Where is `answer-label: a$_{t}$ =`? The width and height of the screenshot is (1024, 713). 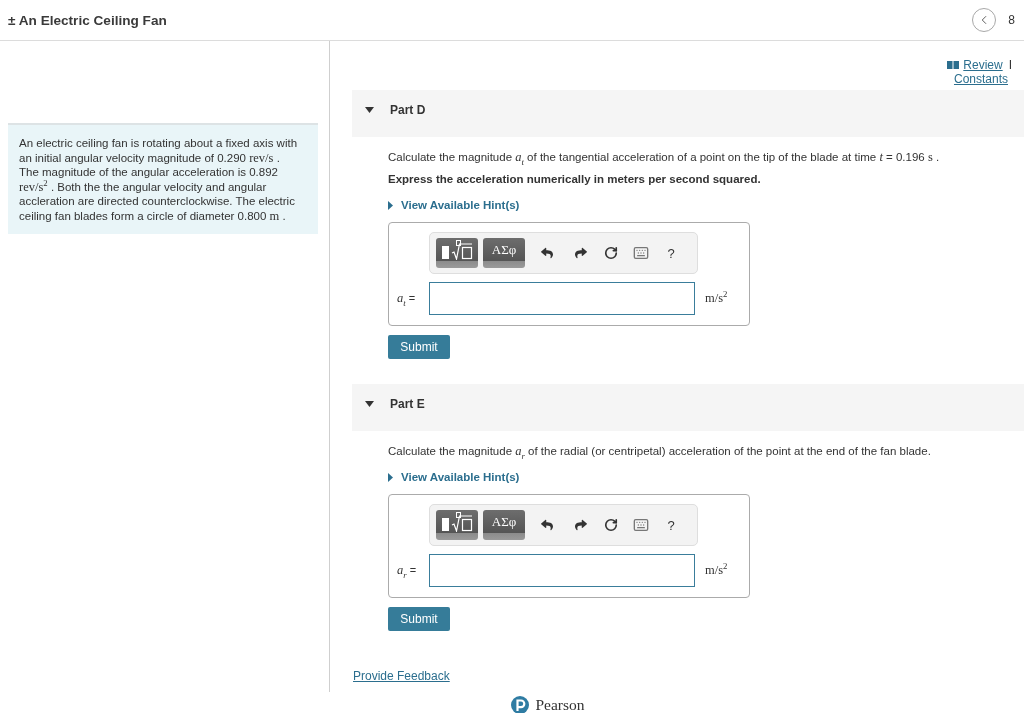
answer-label: a$_{t}$ = is located at coordinates (406, 298).